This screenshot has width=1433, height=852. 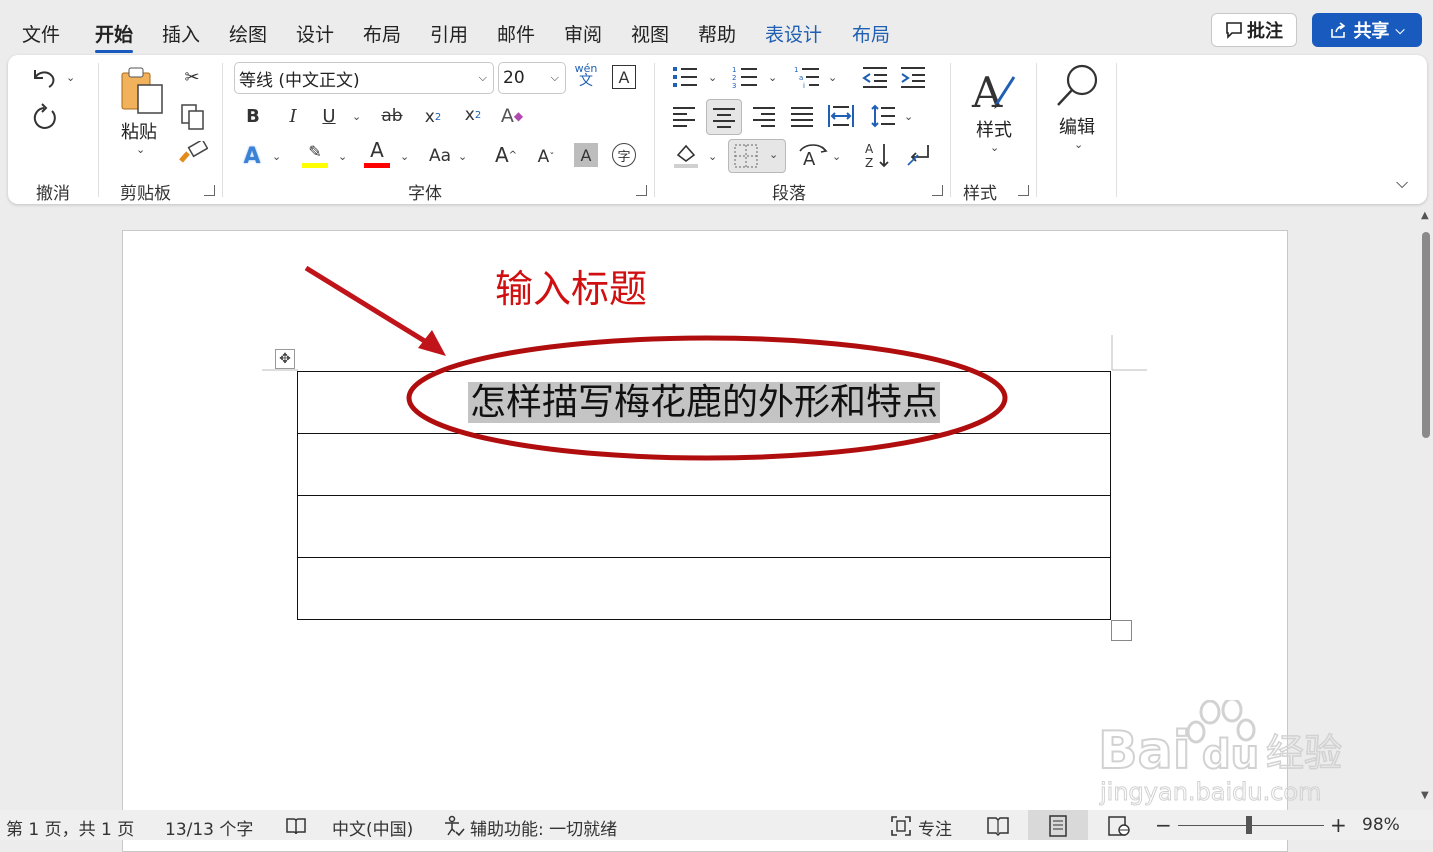 What do you see at coordinates (1426, 509) in the screenshot?
I see `vertical-scrollbar: ▲ ▼` at bounding box center [1426, 509].